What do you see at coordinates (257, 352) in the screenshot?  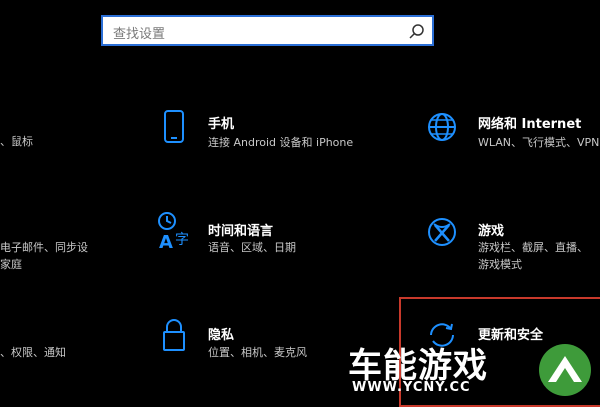 I see `tile-subtitle: 位置、相机、麦克风` at bounding box center [257, 352].